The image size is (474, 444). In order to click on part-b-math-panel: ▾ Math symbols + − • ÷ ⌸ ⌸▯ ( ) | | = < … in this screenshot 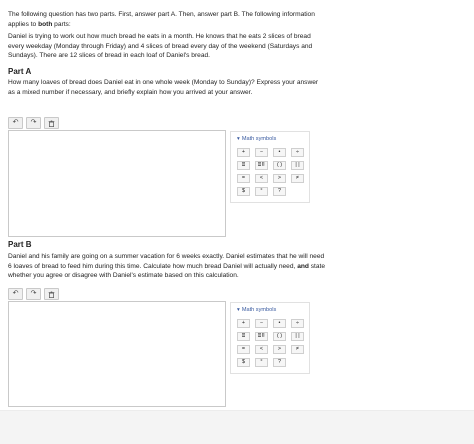, I will do `click(270, 338)`.